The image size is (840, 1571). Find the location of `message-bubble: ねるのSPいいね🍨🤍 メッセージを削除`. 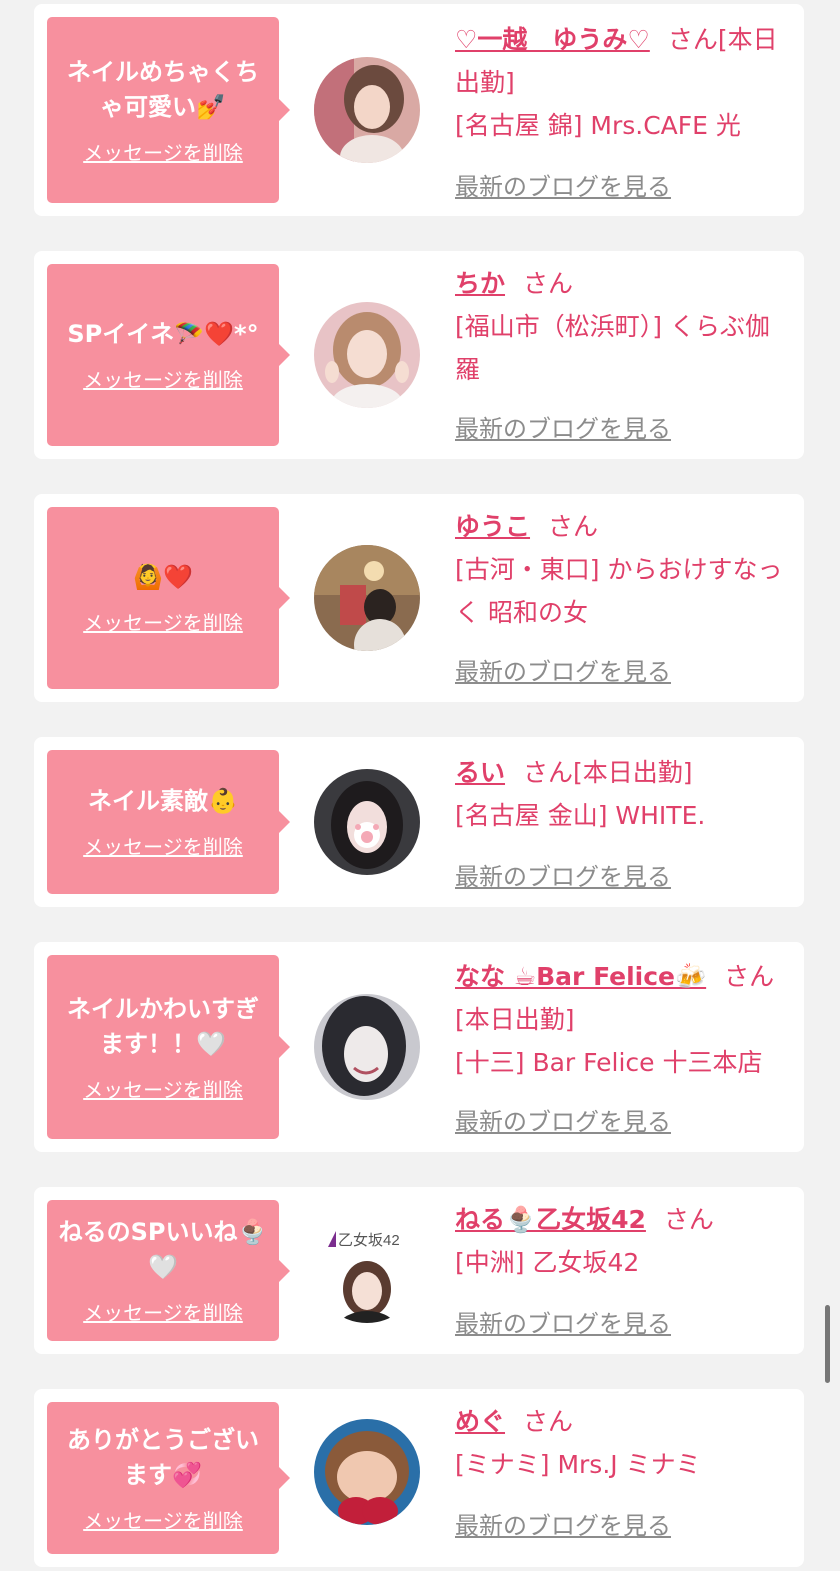

message-bubble: ねるのSPいいね🍨🤍 メッセージを削除 is located at coordinates (168, 1270).